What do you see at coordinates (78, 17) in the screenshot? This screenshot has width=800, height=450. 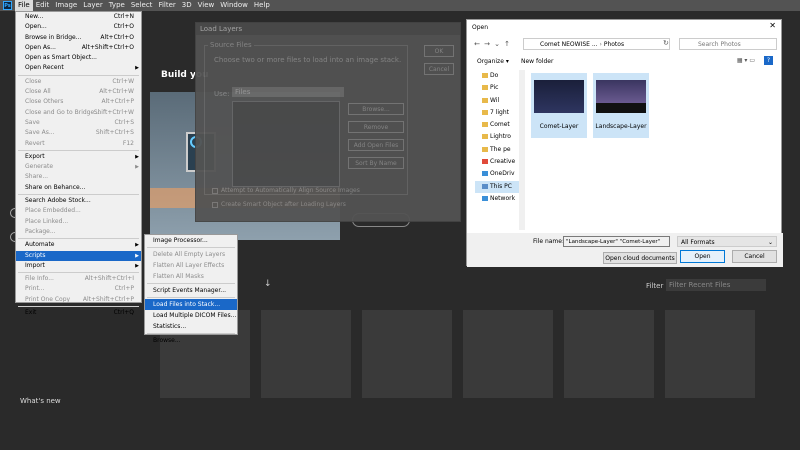 I see `file-menu-item: New... Ctrl+N` at bounding box center [78, 17].